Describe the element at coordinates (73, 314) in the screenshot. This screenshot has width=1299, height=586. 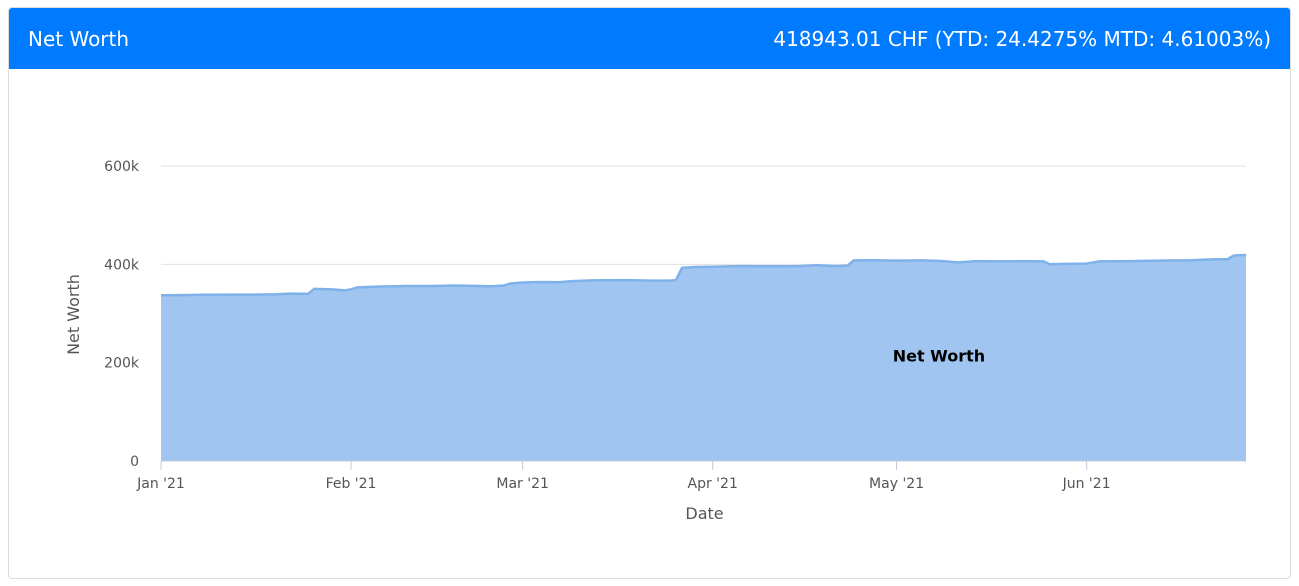
I see `y-axis-title: Net Worth` at that location.